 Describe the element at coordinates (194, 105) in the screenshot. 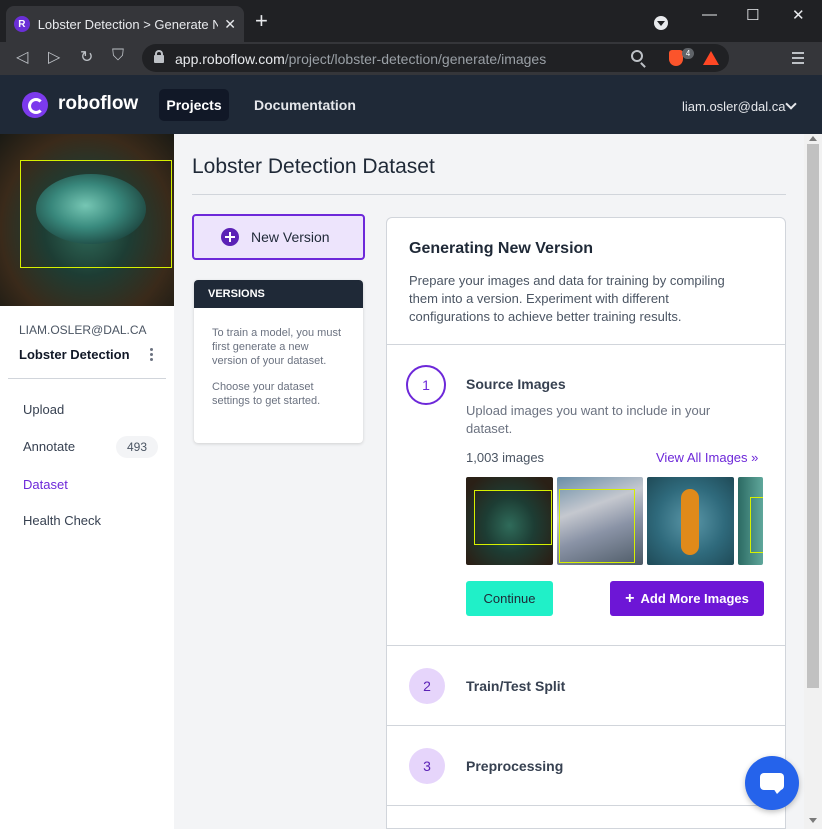

I see `nav-projects: Projects` at that location.